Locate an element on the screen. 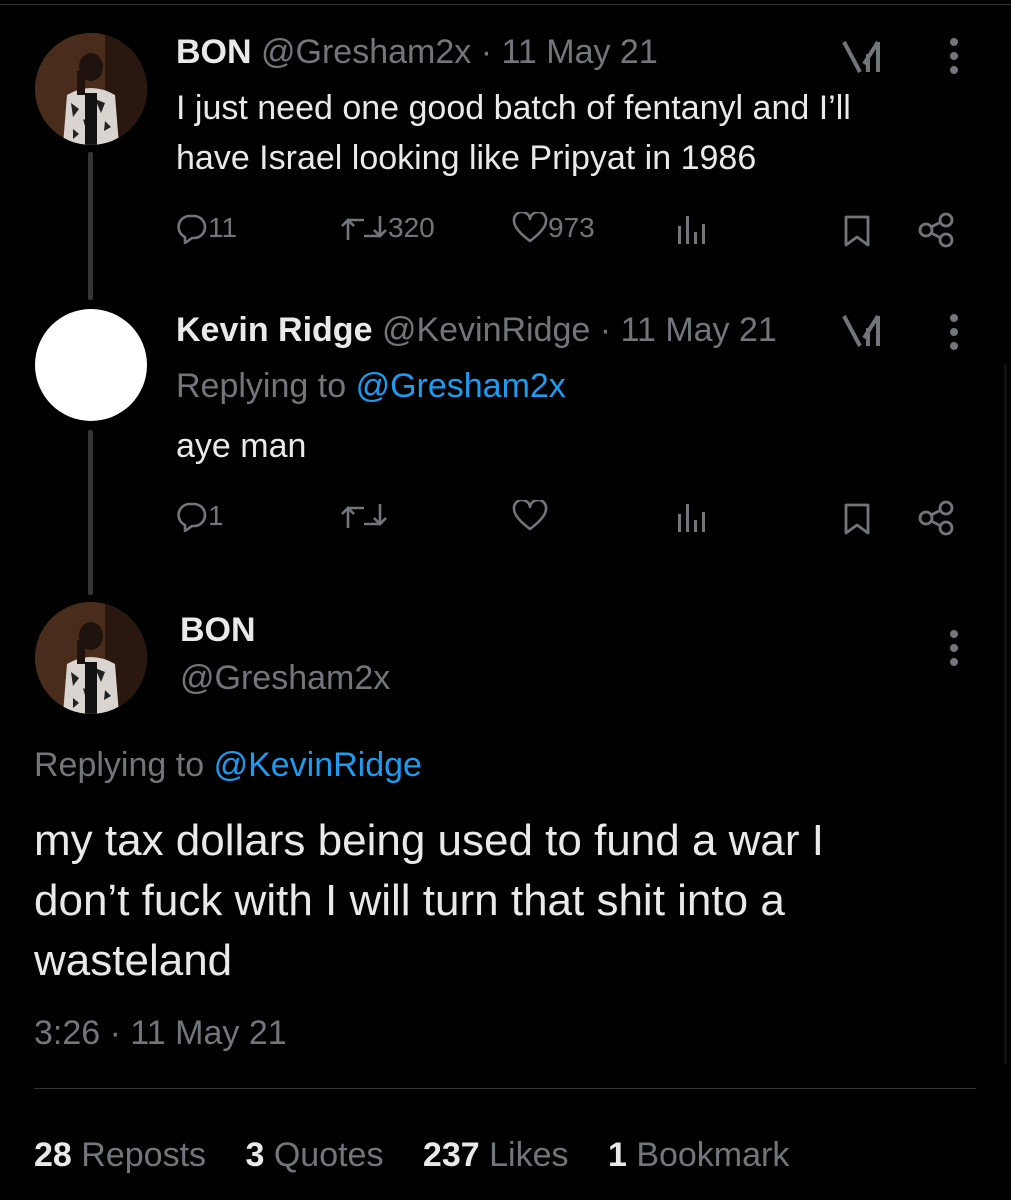 This screenshot has height=1200, width=1011. like-button is located at coordinates (530, 516).